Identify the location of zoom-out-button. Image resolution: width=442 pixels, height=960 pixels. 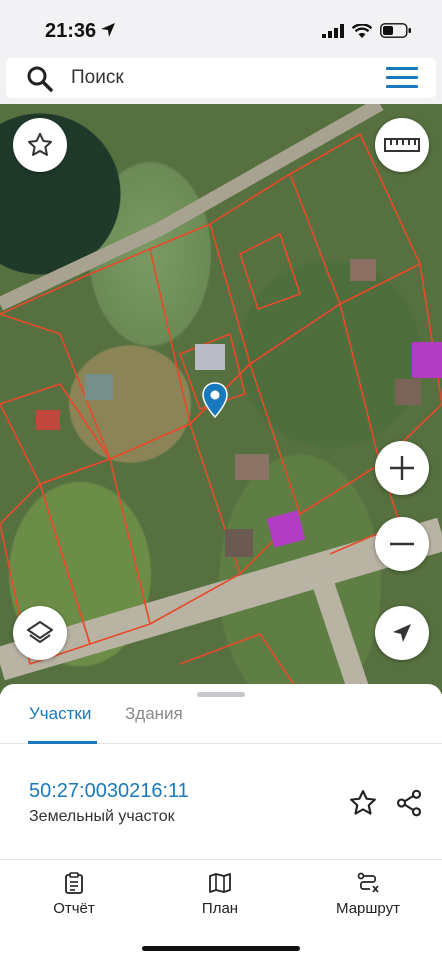
(402, 544).